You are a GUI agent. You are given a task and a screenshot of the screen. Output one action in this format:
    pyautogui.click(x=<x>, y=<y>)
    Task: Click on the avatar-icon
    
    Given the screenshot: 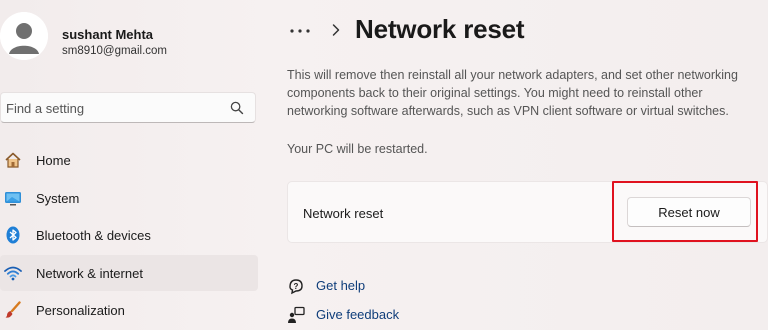 What is the action you would take?
    pyautogui.click(x=24, y=36)
    